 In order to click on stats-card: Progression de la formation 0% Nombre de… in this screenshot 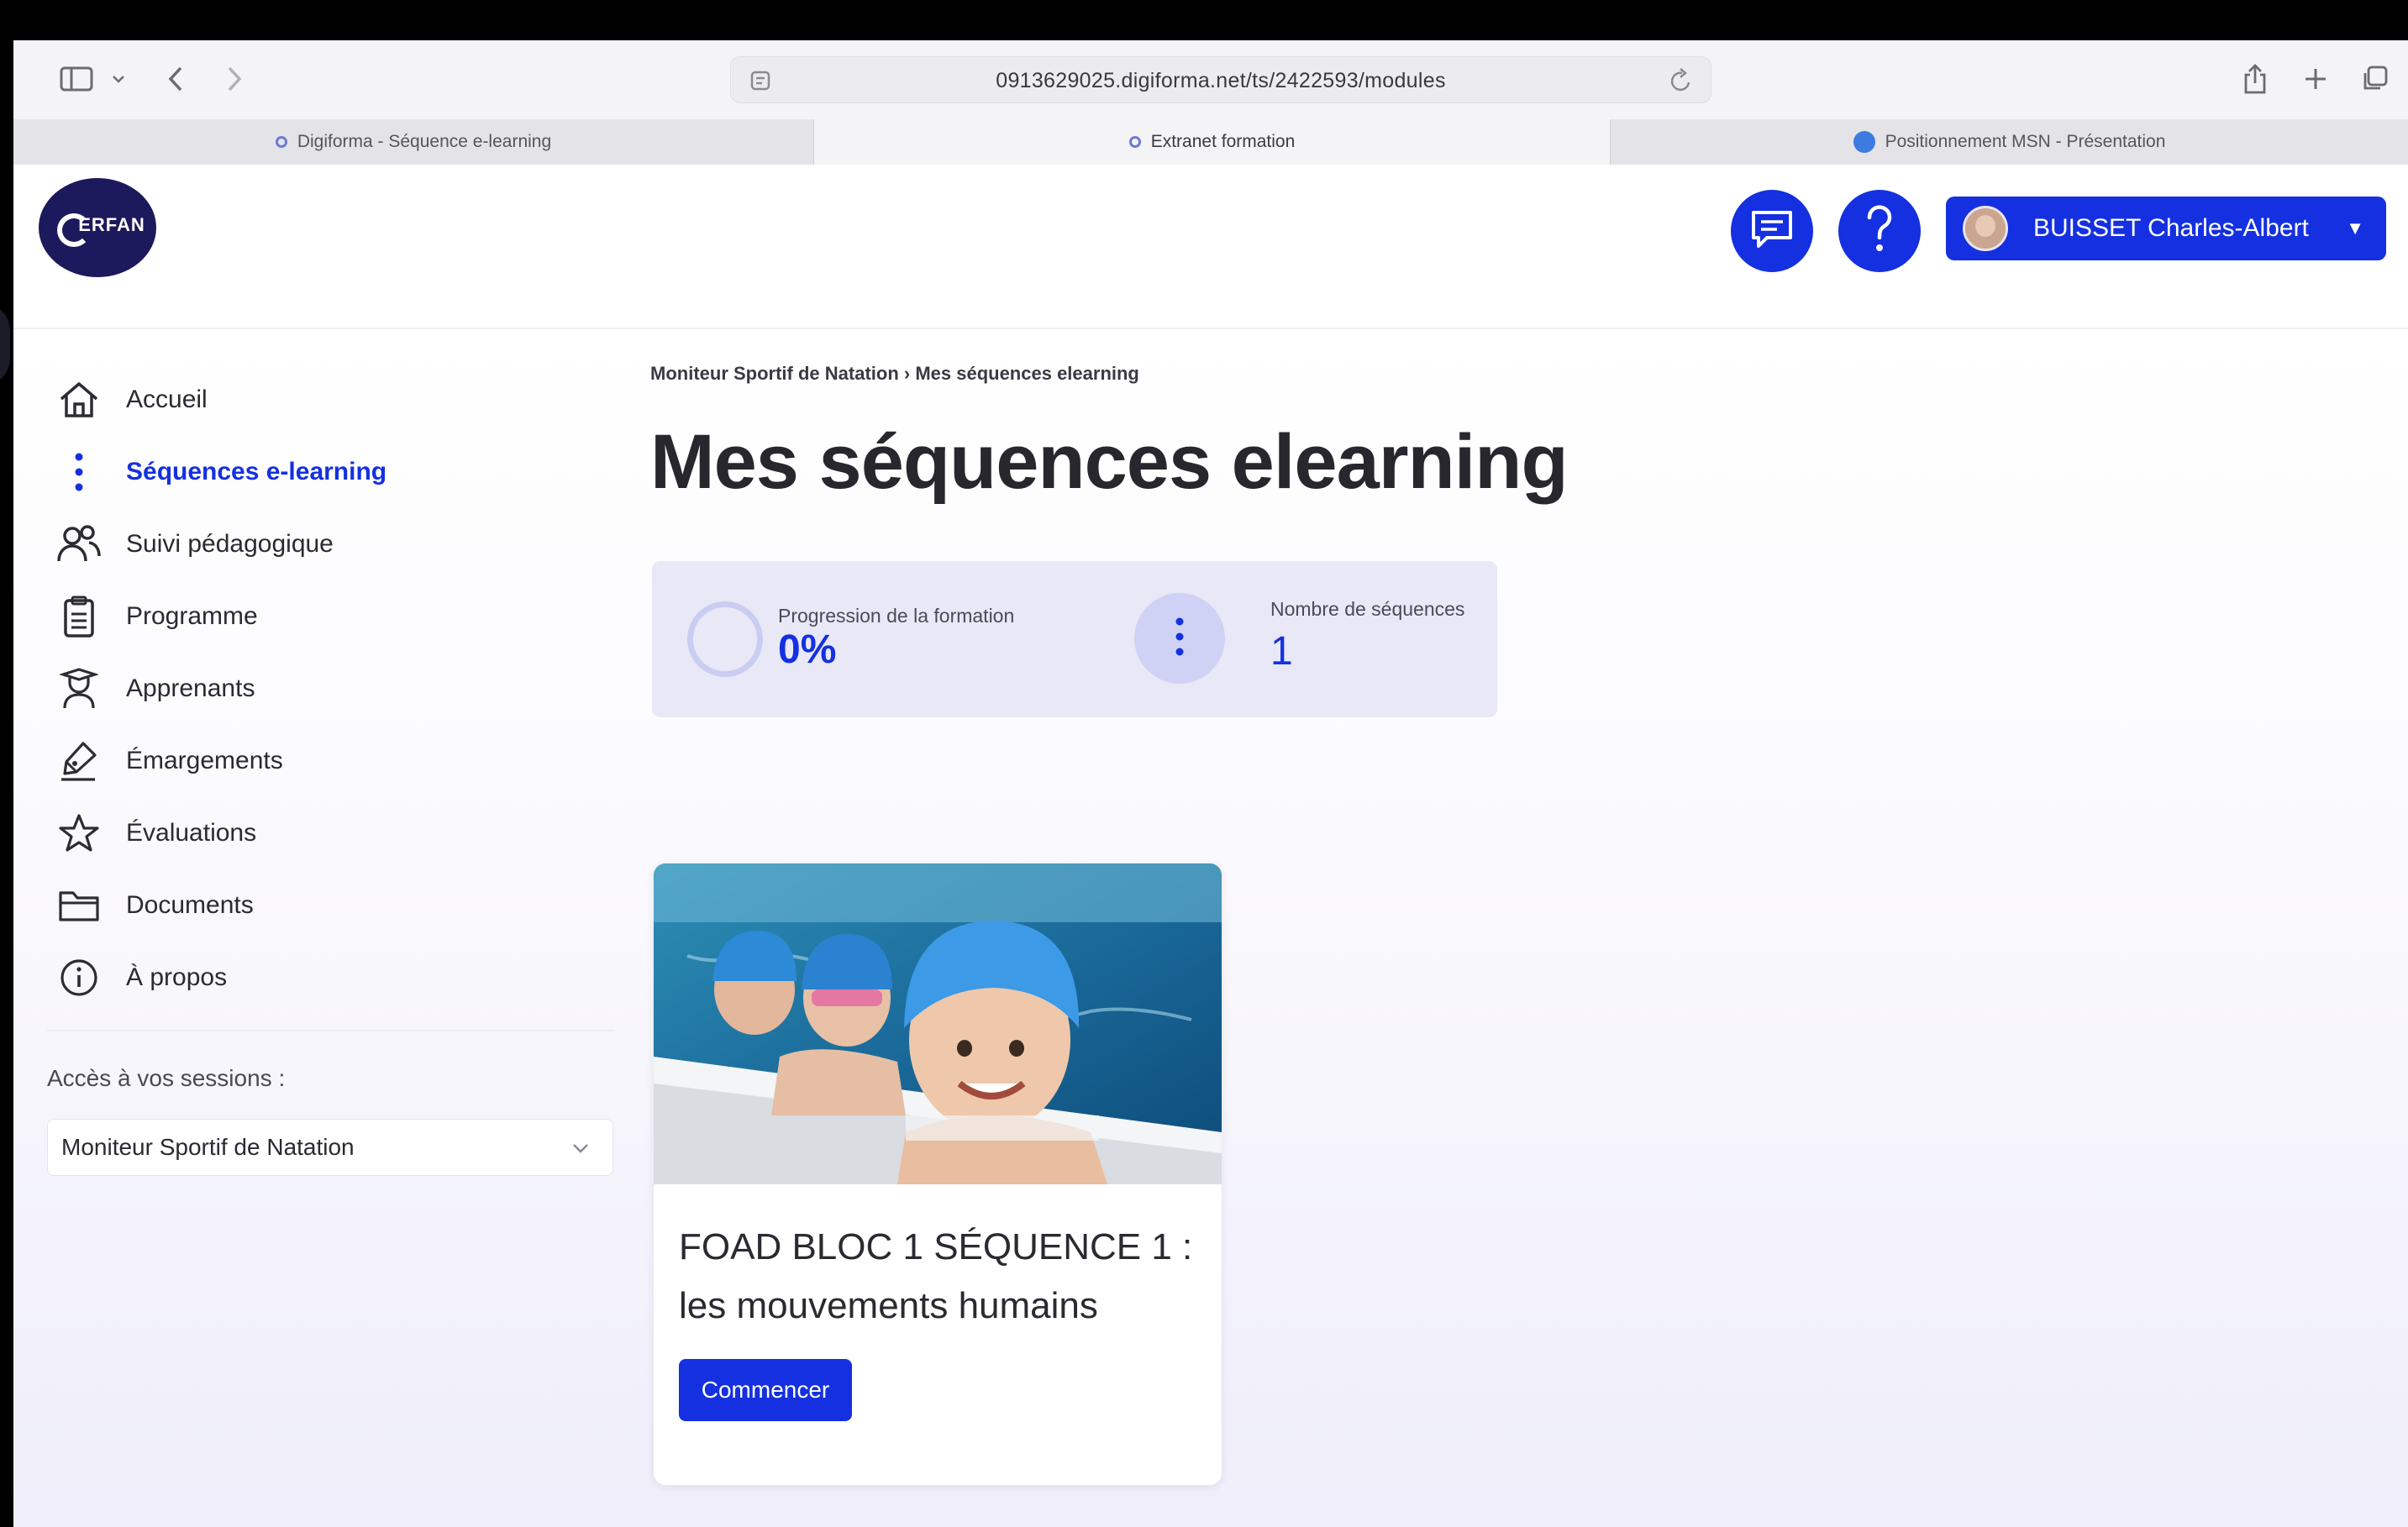, I will do `click(1074, 639)`.